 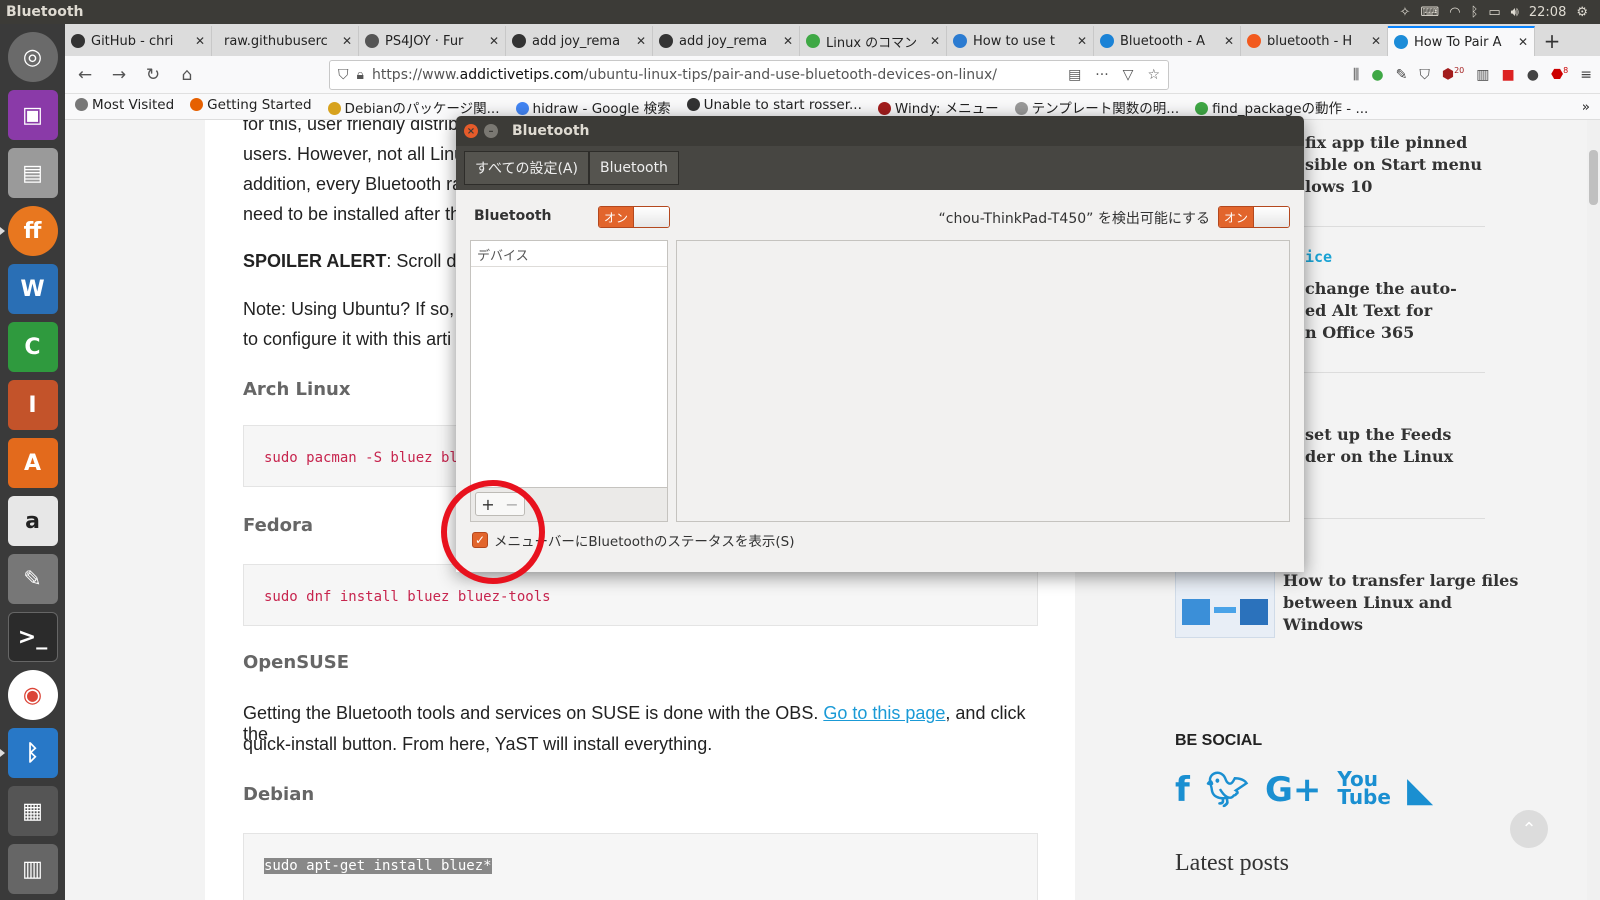 I want to click on go-to-page-link: Go to this page, so click(x=884, y=713).